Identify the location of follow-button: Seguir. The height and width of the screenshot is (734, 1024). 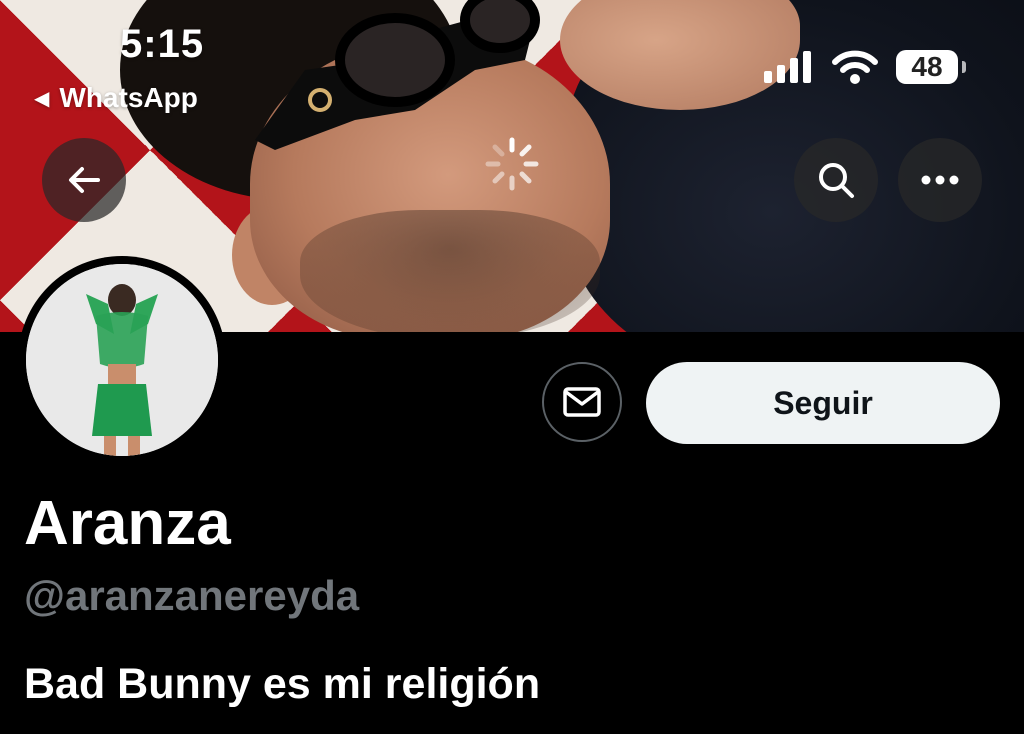
(823, 403).